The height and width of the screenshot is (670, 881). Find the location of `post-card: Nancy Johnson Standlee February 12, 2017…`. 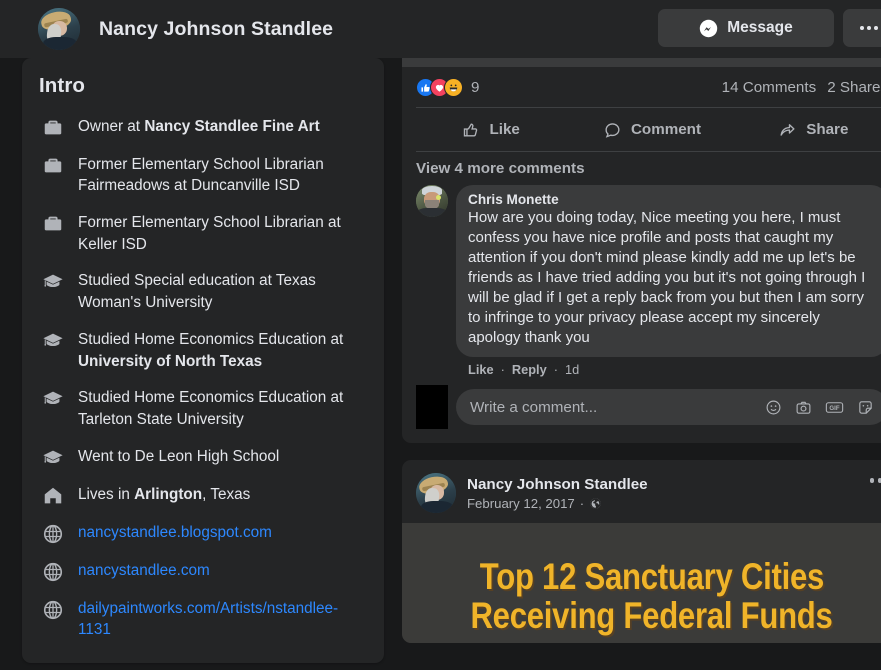

post-card: Nancy Johnson Standlee February 12, 2017… is located at coordinates (641, 552).